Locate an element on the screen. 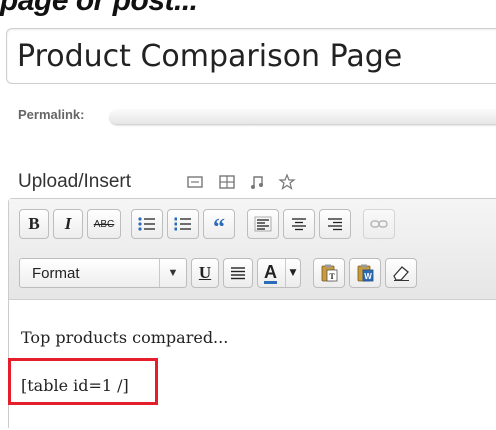 The image size is (496, 430). link-button is located at coordinates (379, 224).